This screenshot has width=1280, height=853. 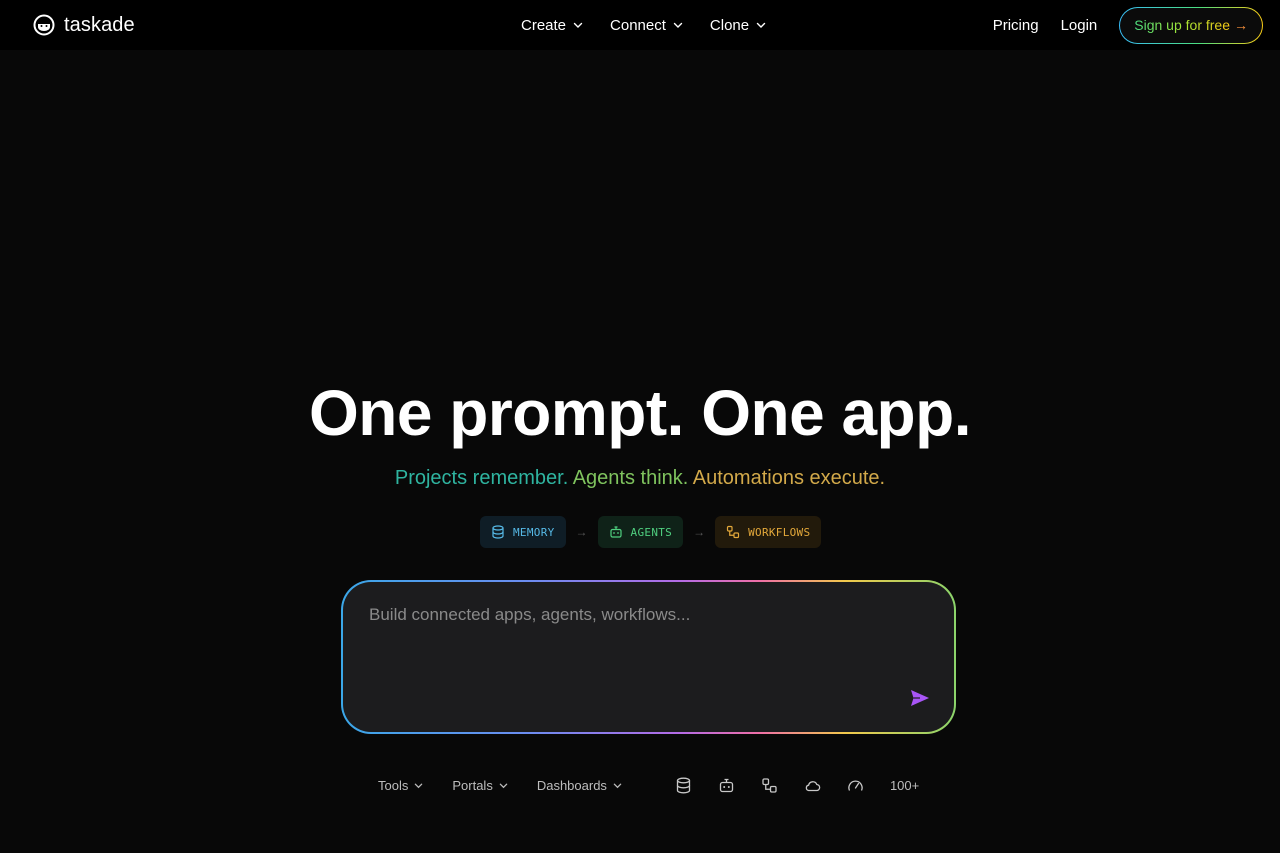 What do you see at coordinates (99, 24) in the screenshot?
I see `logo-text: taskade` at bounding box center [99, 24].